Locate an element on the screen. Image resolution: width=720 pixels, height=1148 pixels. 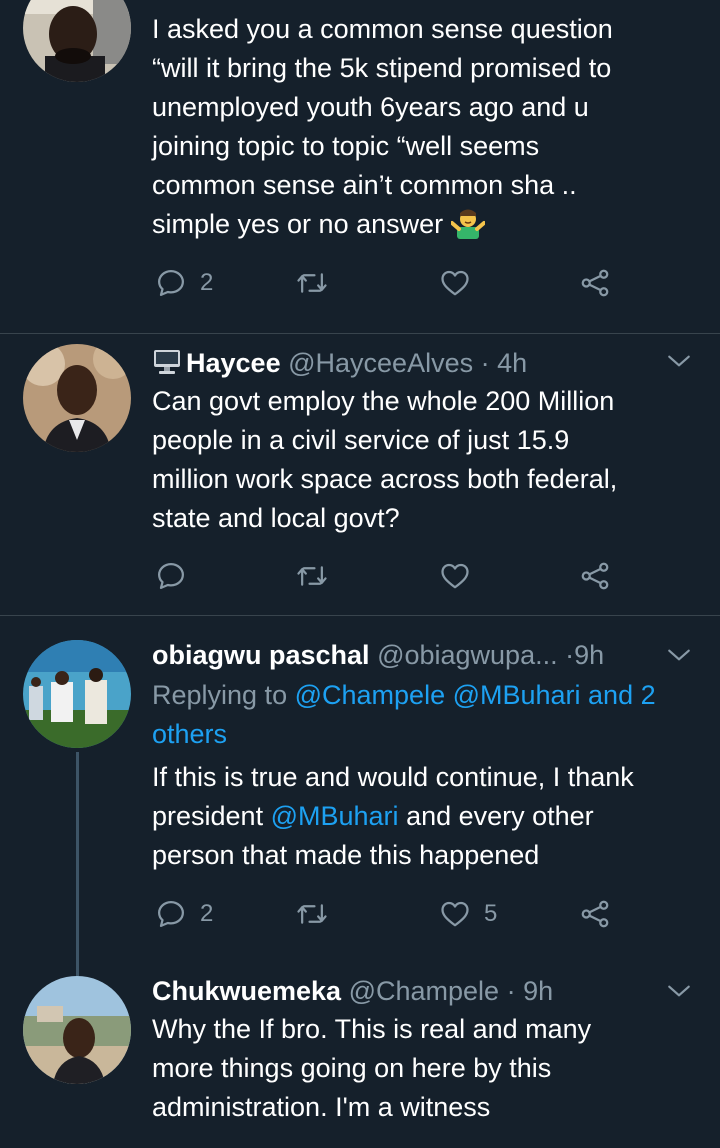
avatar-haycee is located at coordinates (77, 398).